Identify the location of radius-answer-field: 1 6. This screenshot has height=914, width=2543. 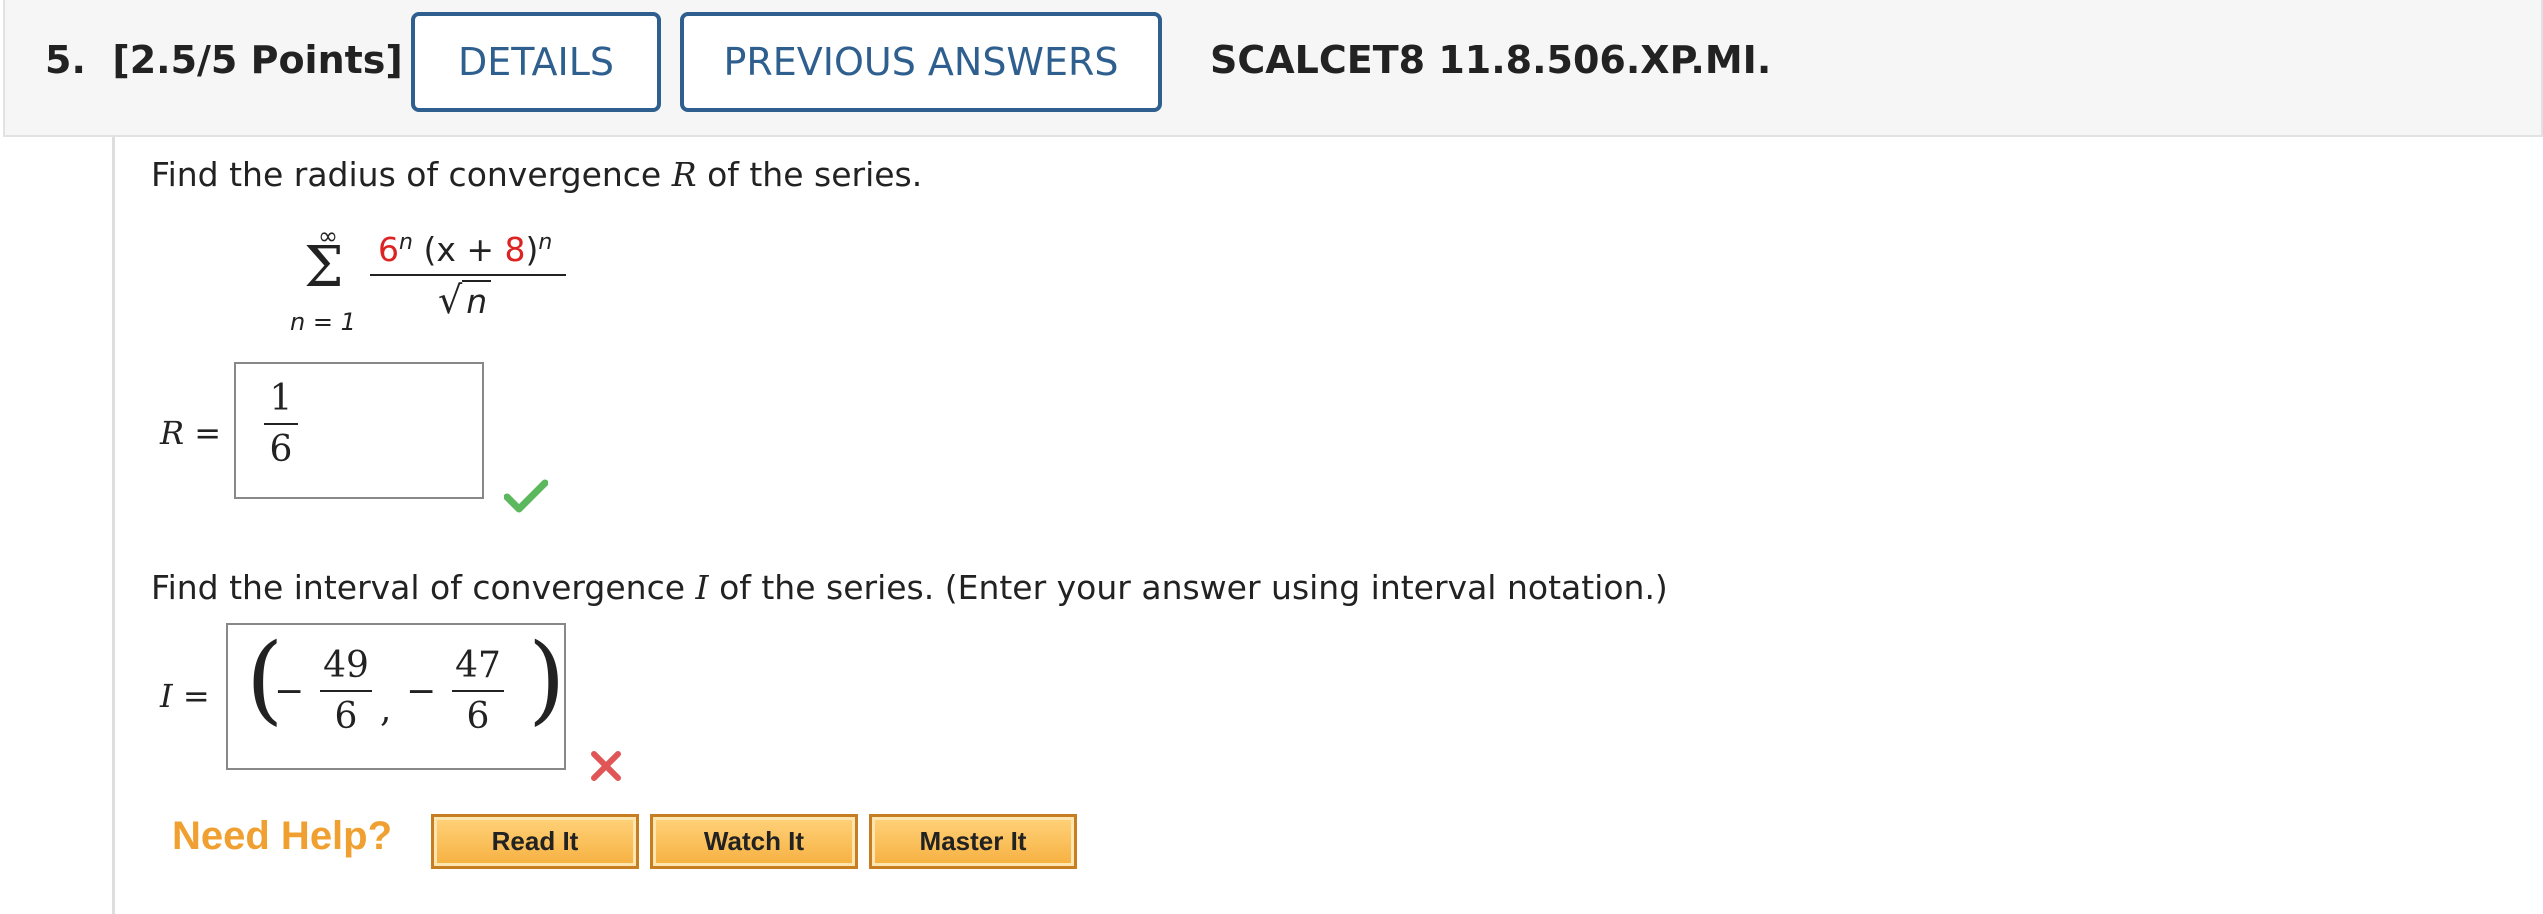
(359, 430).